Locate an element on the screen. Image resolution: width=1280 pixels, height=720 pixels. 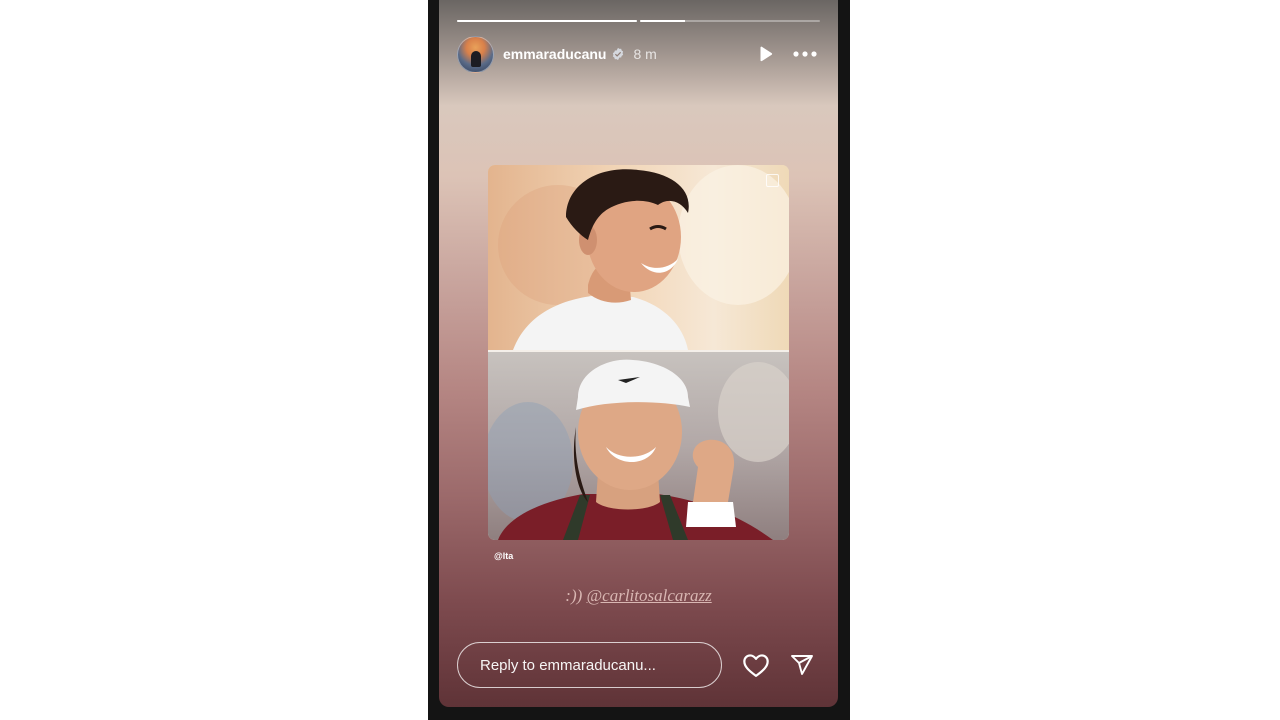
story-progress is located at coordinates (638, 21).